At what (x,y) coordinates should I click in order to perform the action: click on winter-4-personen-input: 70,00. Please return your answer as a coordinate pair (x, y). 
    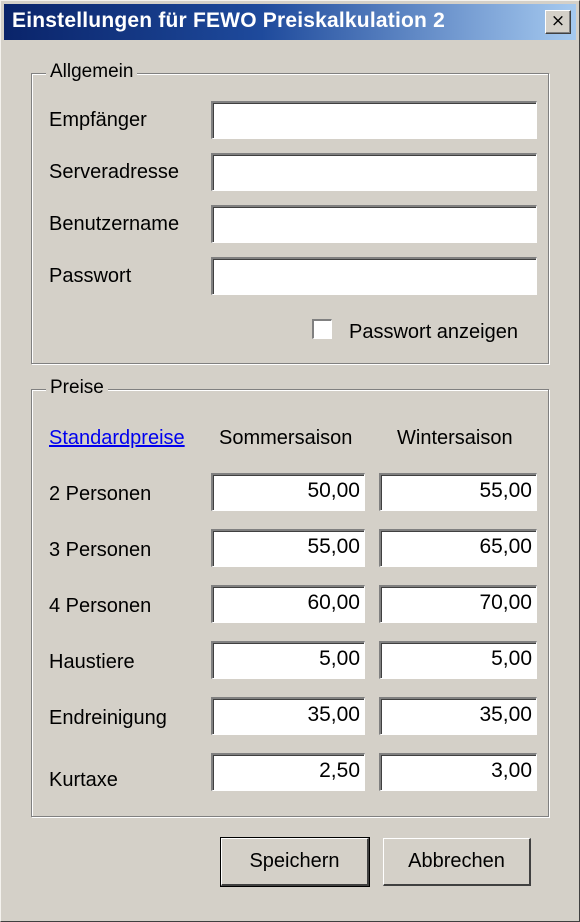
    Looking at the image, I should click on (458, 604).